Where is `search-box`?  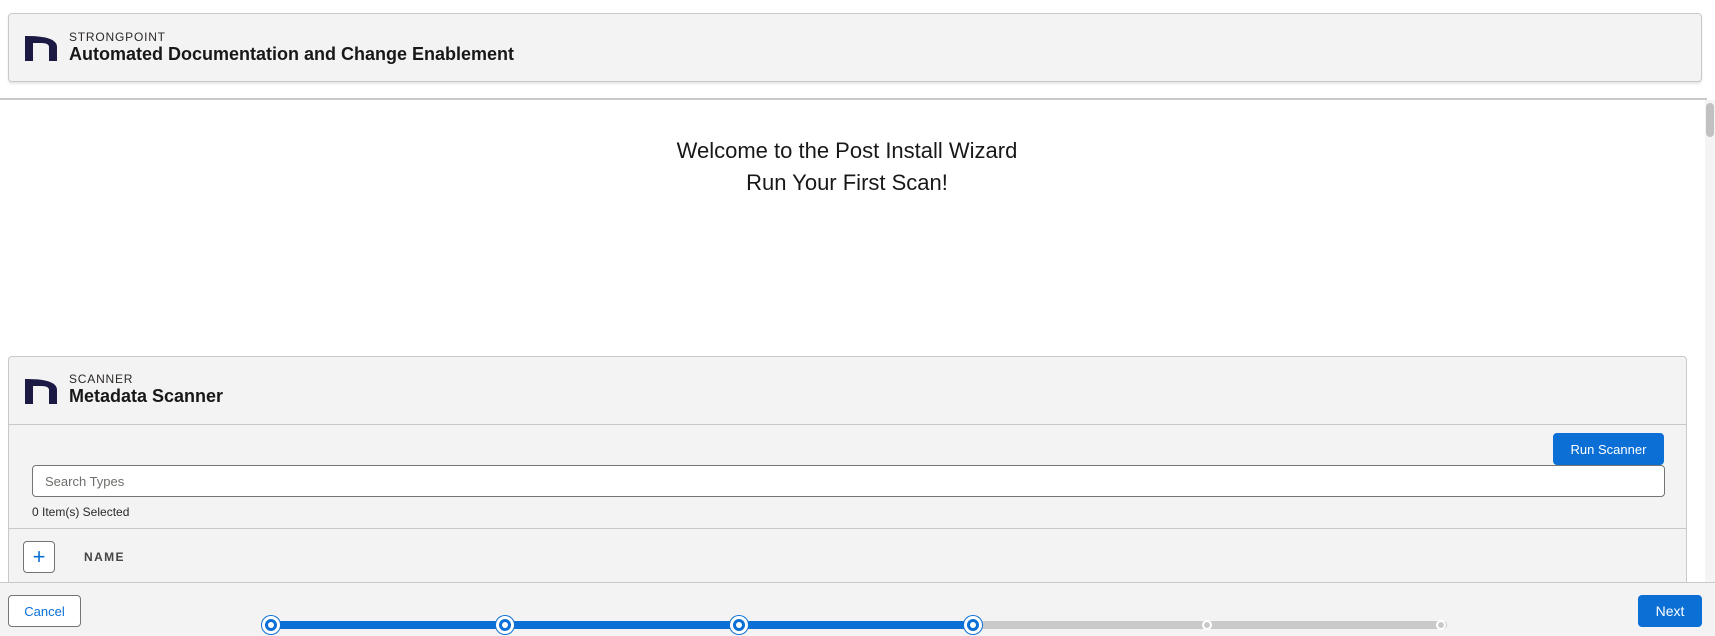 search-box is located at coordinates (848, 481).